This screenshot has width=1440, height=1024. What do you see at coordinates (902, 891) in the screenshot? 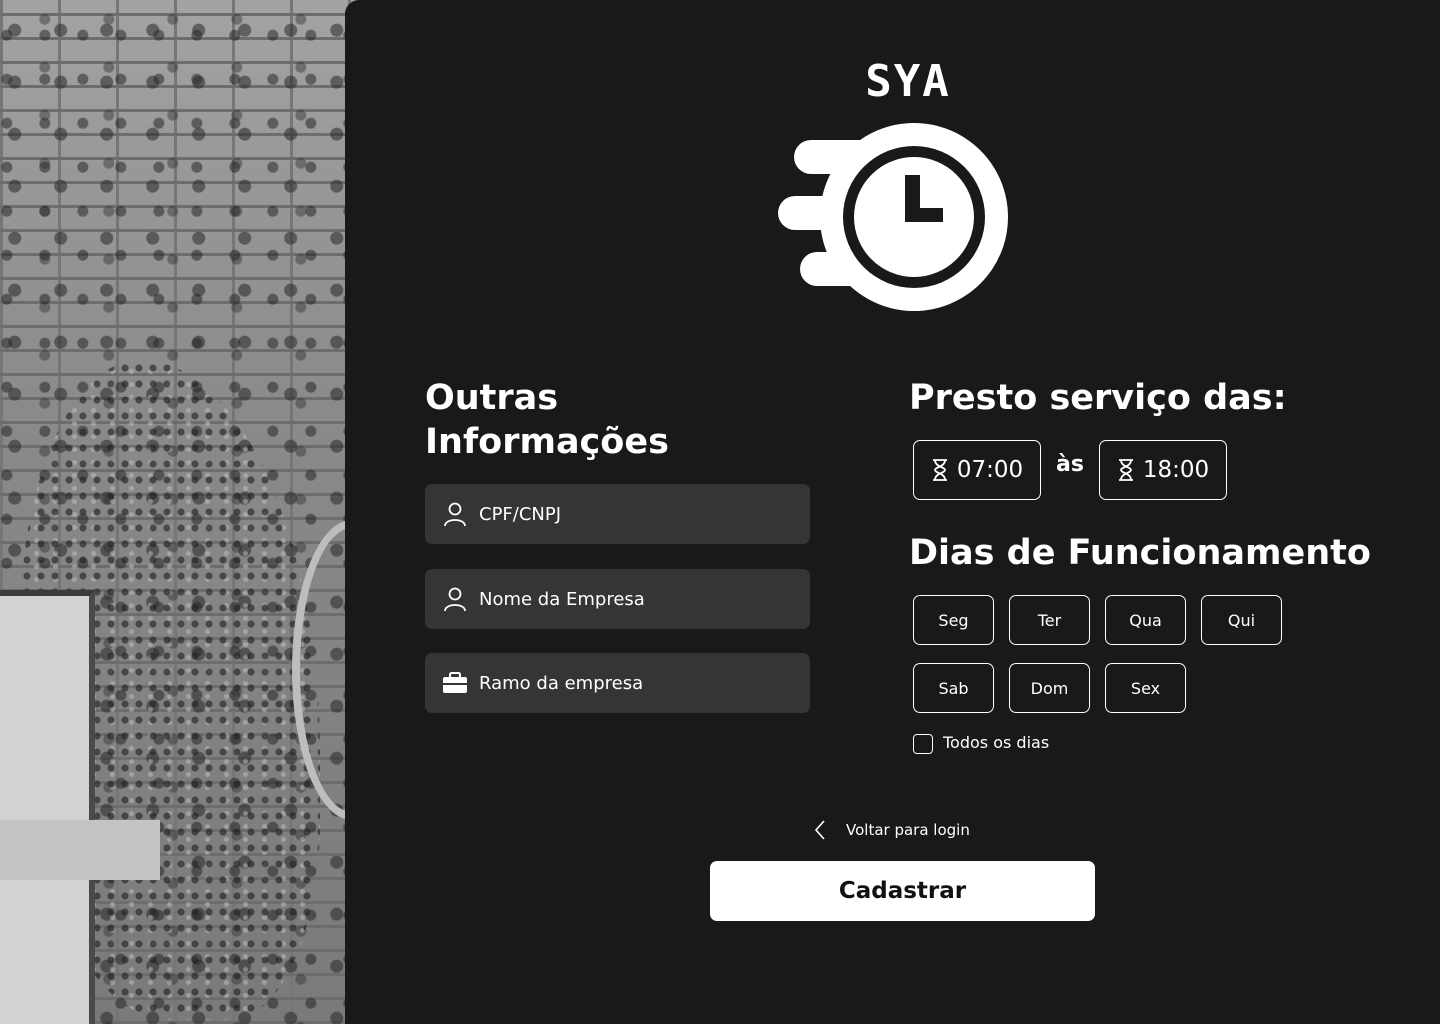
I see `submit-button: Cadastrar` at bounding box center [902, 891].